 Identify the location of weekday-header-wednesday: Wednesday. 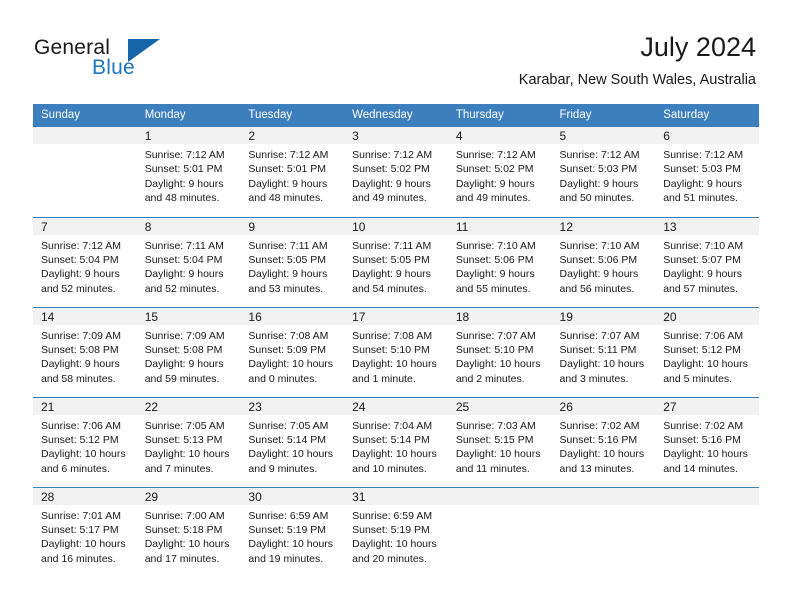
(396, 115).